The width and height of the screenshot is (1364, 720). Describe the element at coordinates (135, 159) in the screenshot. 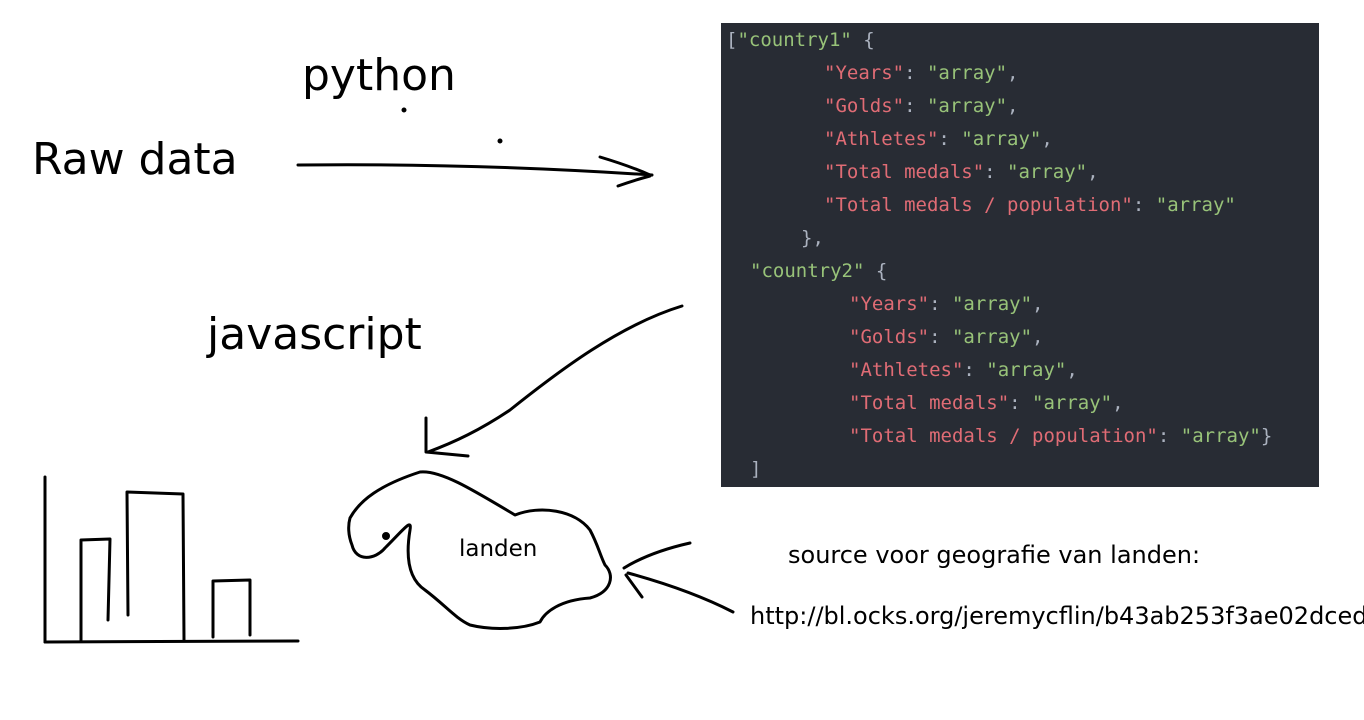

I see `raw-data-label: Raw data` at that location.